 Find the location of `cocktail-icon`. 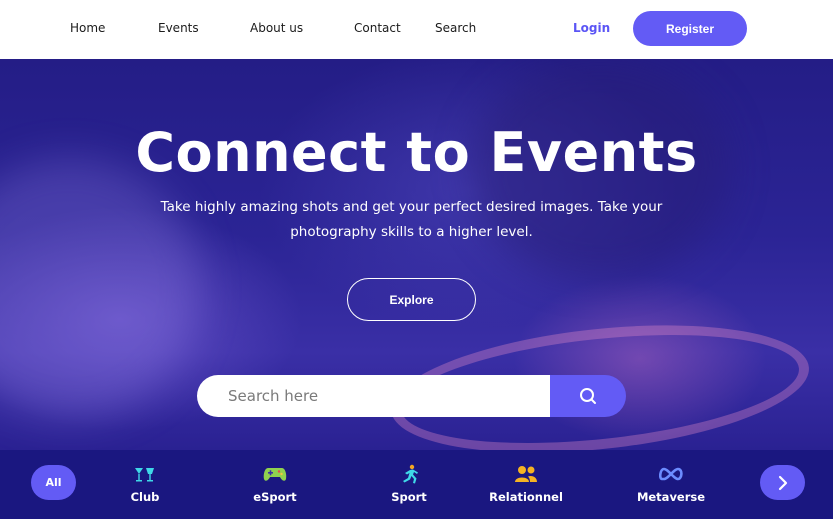

cocktail-icon is located at coordinates (145, 474).